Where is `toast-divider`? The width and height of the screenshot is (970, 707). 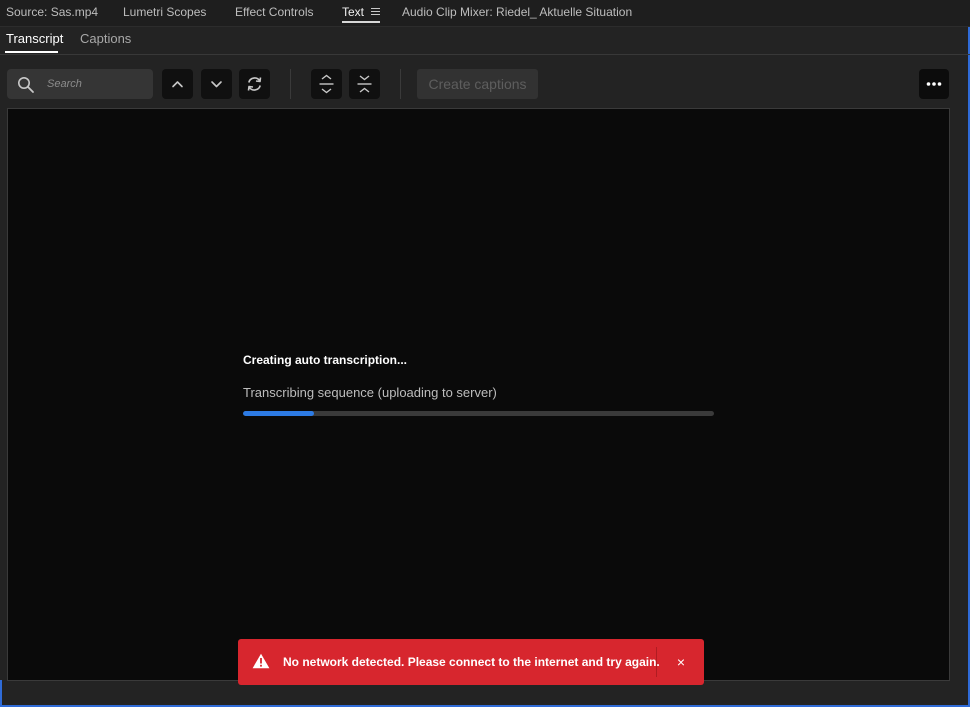
toast-divider is located at coordinates (656, 662).